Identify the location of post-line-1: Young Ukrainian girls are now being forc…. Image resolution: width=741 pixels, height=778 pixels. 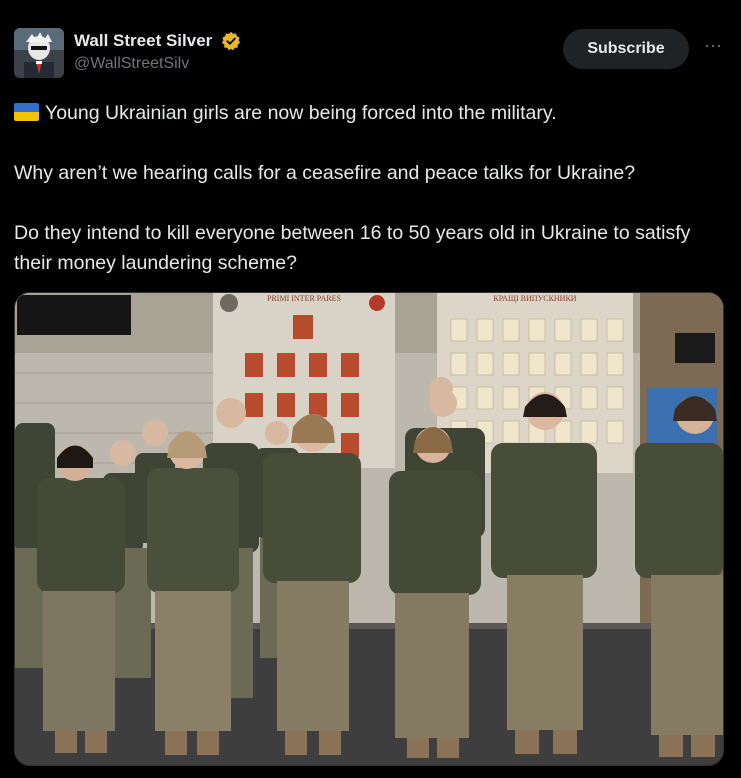
(370, 113).